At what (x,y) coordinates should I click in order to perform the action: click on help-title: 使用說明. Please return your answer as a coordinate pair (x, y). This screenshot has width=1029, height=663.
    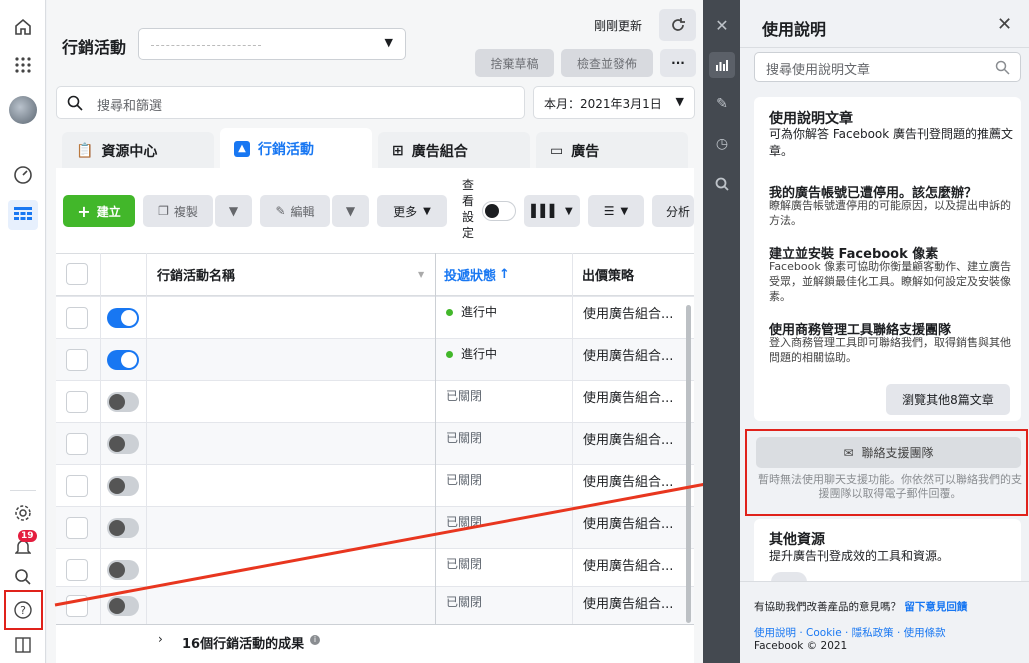
    Looking at the image, I should click on (794, 29).